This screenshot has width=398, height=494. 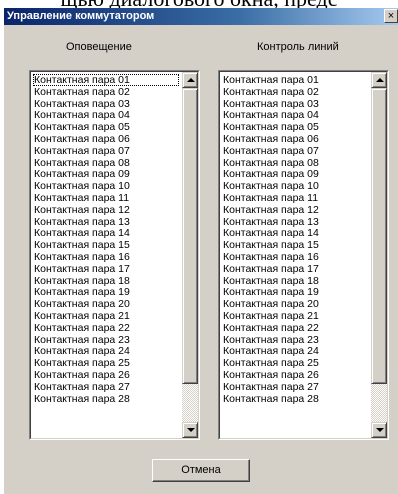 I want to click on line-control-scroll-up-button, so click(x=379, y=80).